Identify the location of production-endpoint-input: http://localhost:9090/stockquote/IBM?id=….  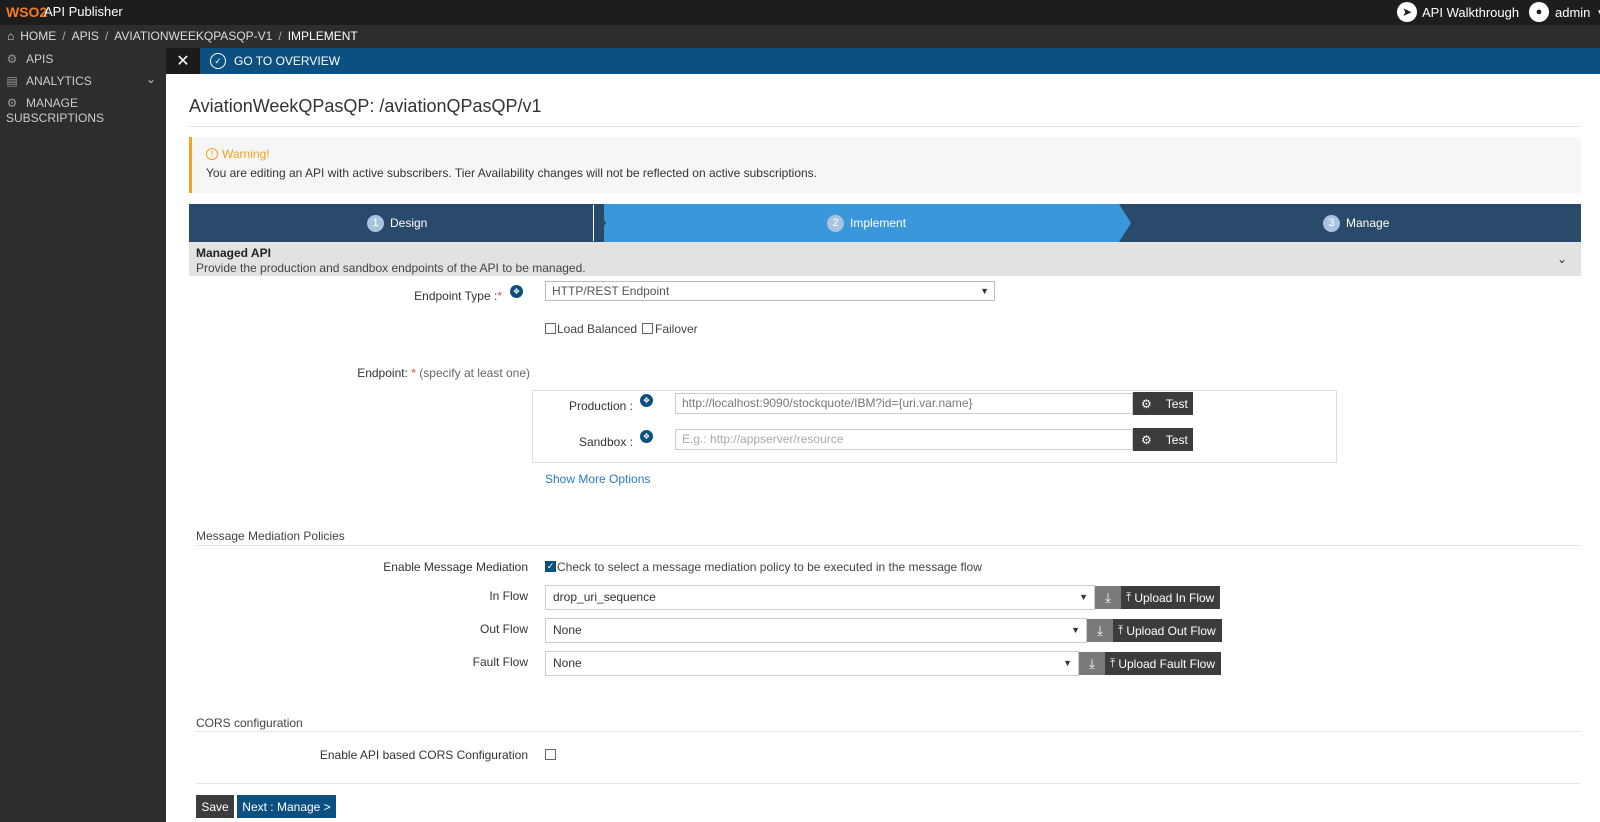
(904, 403).